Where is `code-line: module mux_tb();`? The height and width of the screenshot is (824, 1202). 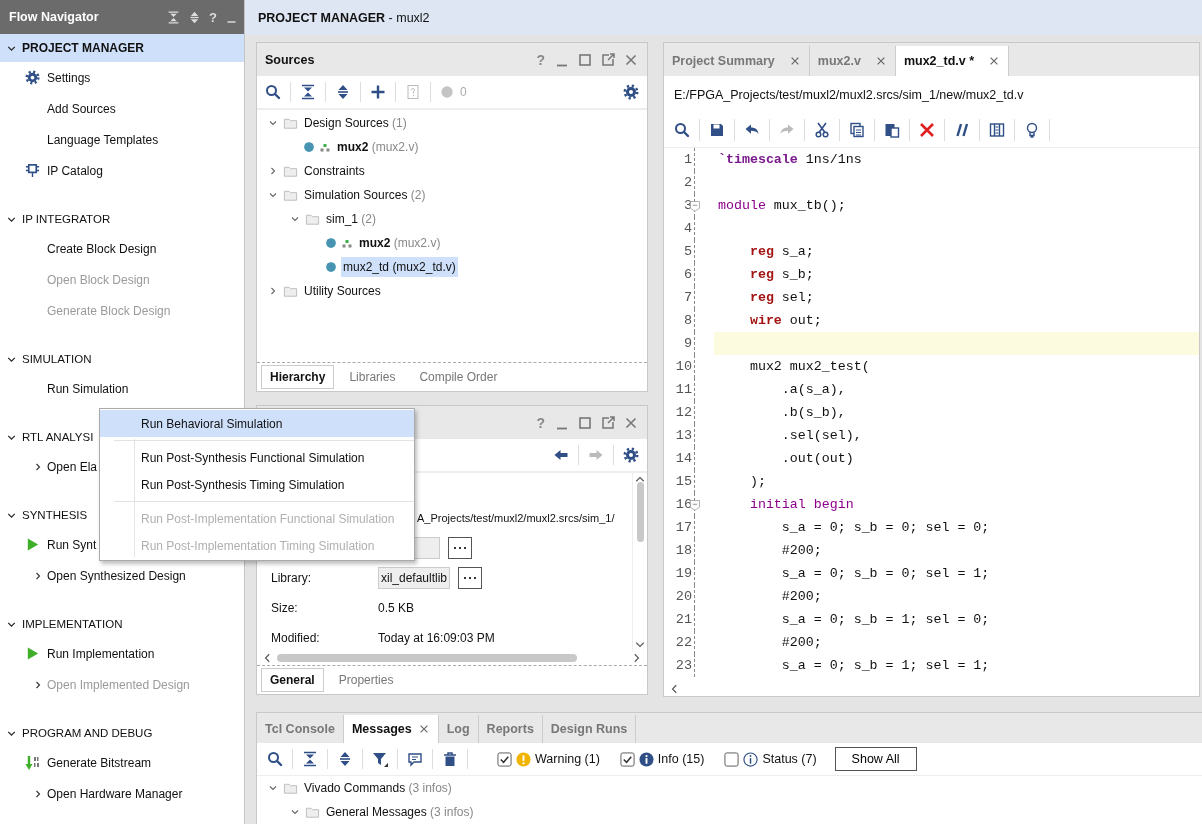 code-line: module mux_tb(); is located at coordinates (782, 206).